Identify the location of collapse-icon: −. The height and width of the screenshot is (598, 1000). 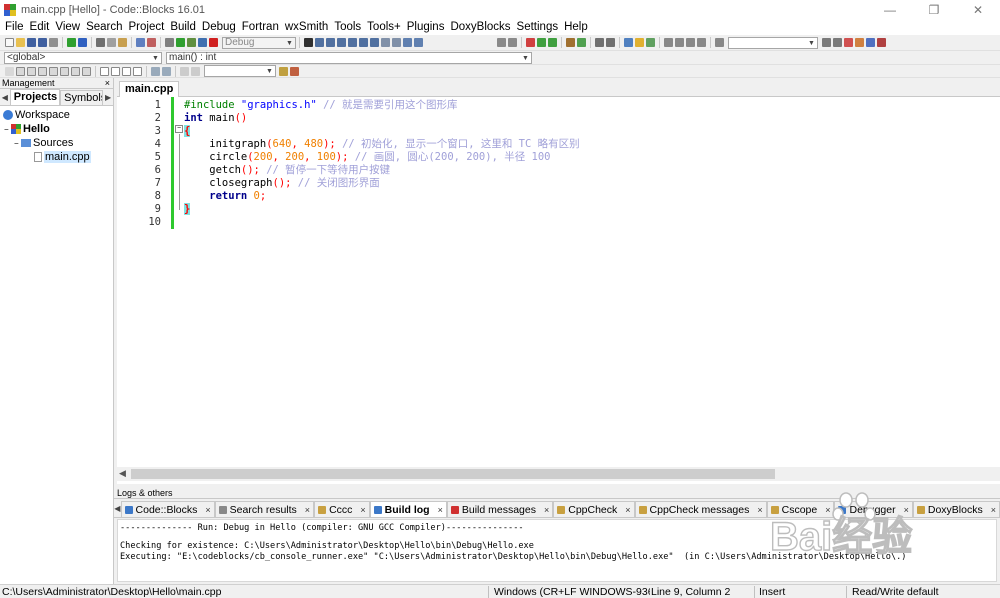
(7, 129).